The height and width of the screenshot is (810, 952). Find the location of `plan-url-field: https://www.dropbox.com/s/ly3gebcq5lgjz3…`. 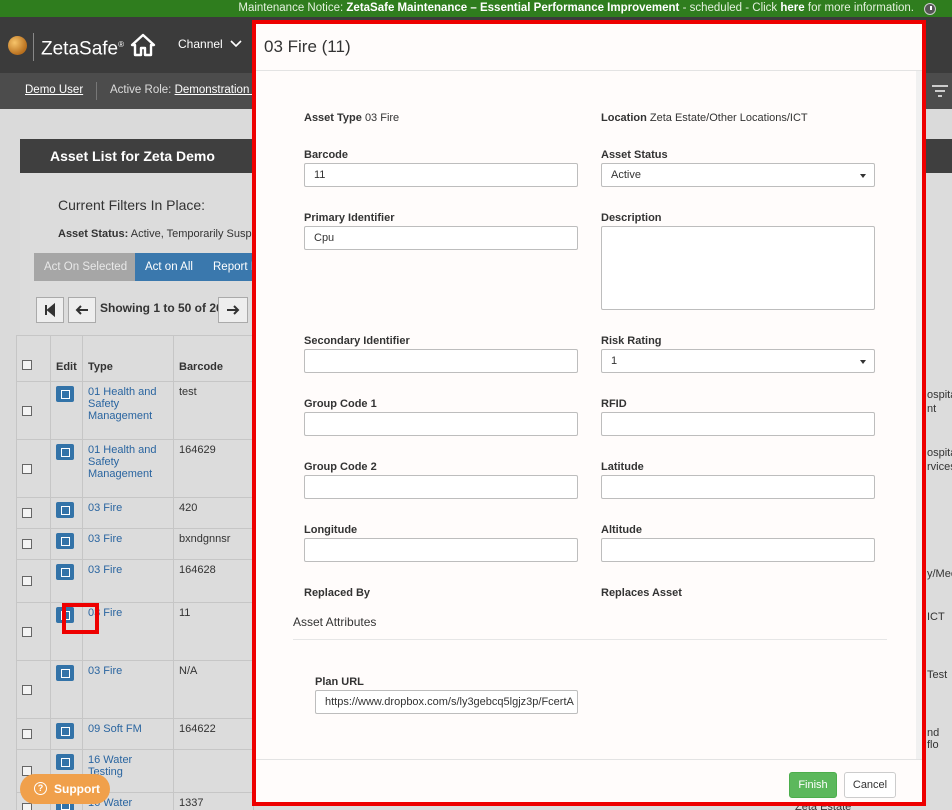

plan-url-field: https://www.dropbox.com/s/ly3gebcq5lgjz3… is located at coordinates (446, 702).